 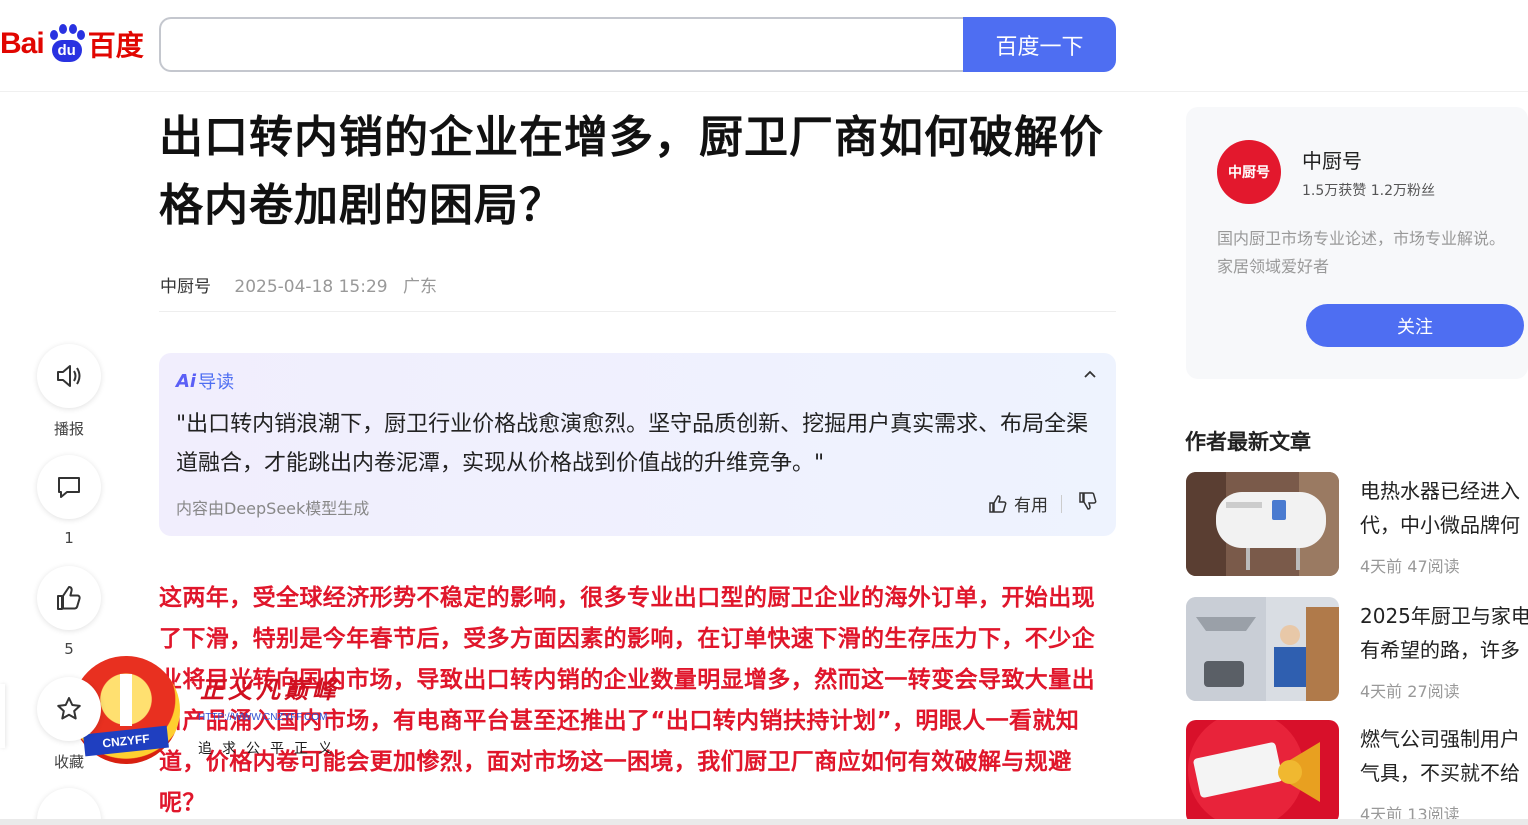 What do you see at coordinates (1410, 566) in the screenshot?
I see `news-meta: 4天前 47阅读` at bounding box center [1410, 566].